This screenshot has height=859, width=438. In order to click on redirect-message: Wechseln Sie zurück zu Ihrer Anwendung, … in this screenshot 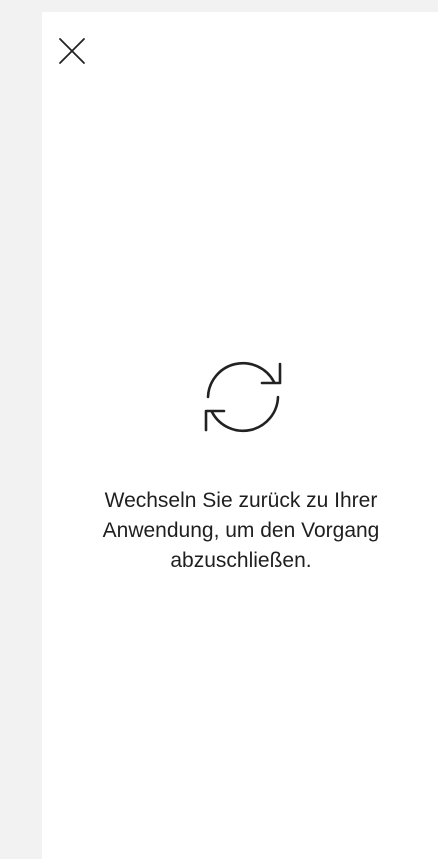, I will do `click(241, 530)`.